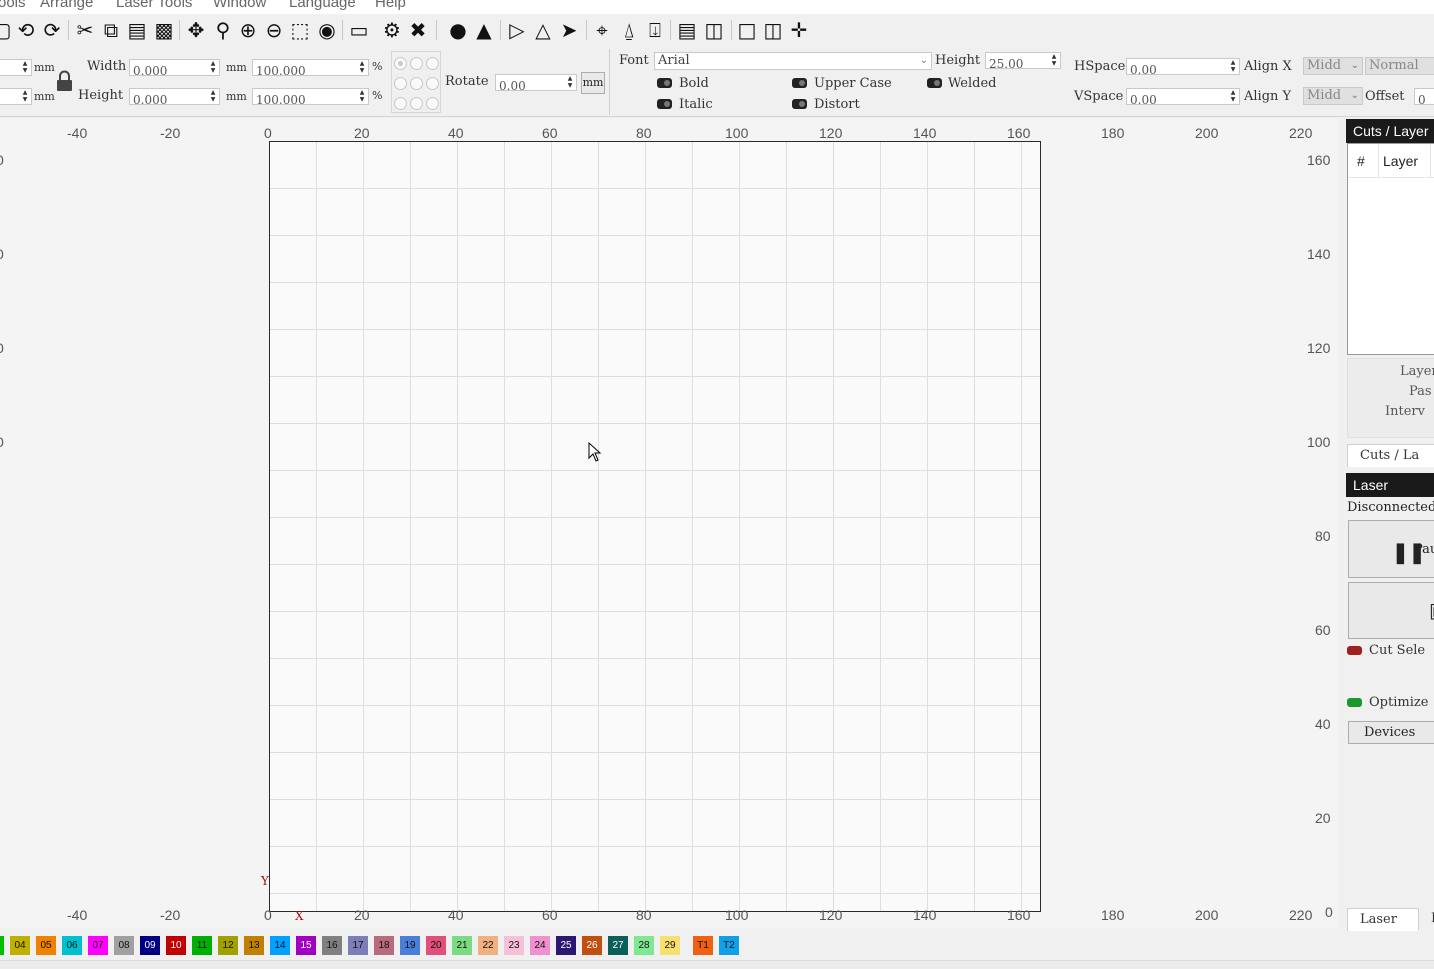 Image resolution: width=1434 pixels, height=969 pixels. I want to click on width-input, so click(167, 71).